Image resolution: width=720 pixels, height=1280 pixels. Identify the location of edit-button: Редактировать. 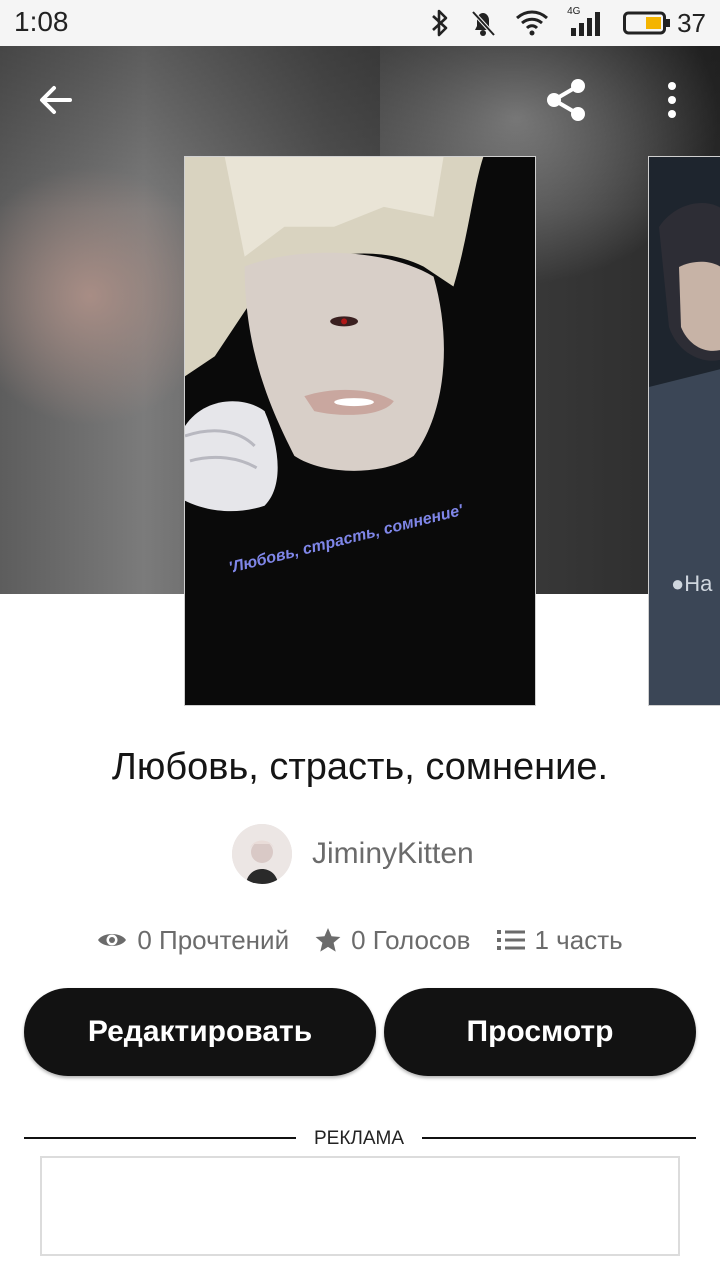
(200, 1032).